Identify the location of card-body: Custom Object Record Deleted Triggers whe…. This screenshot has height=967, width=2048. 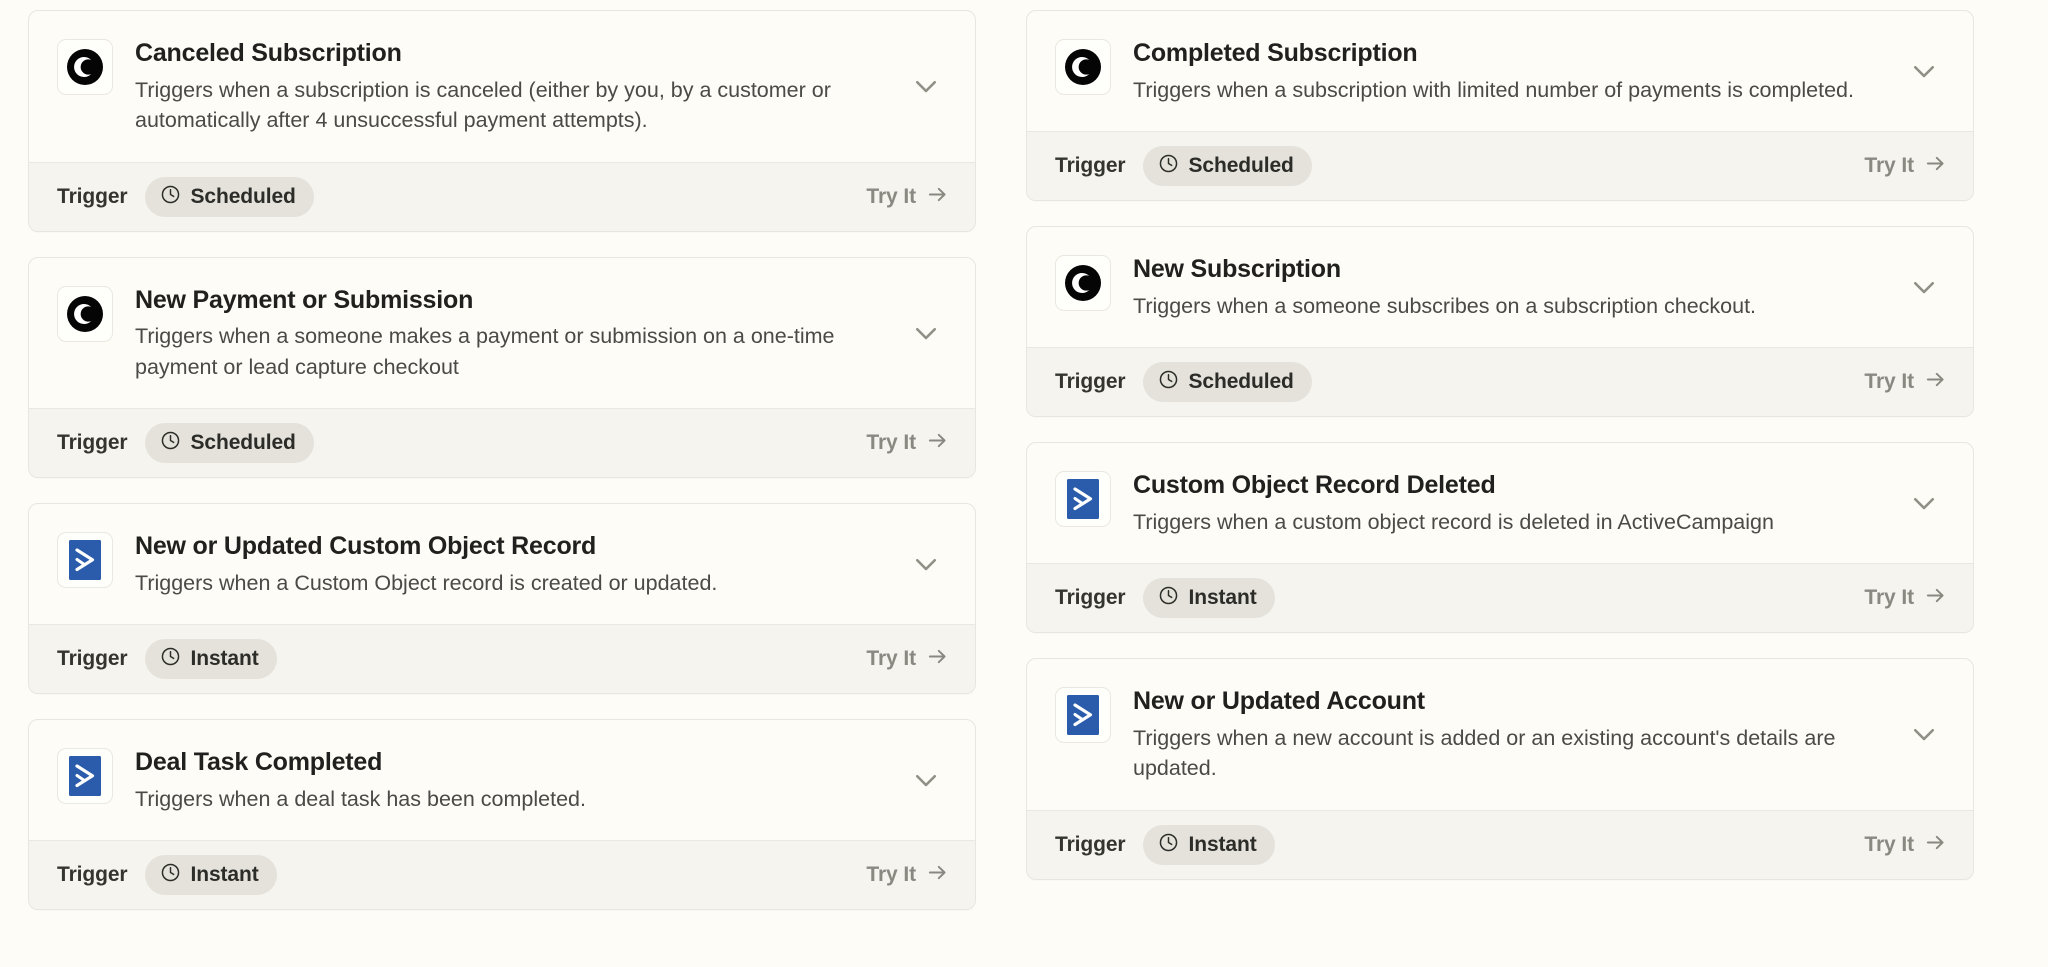
(1500, 503).